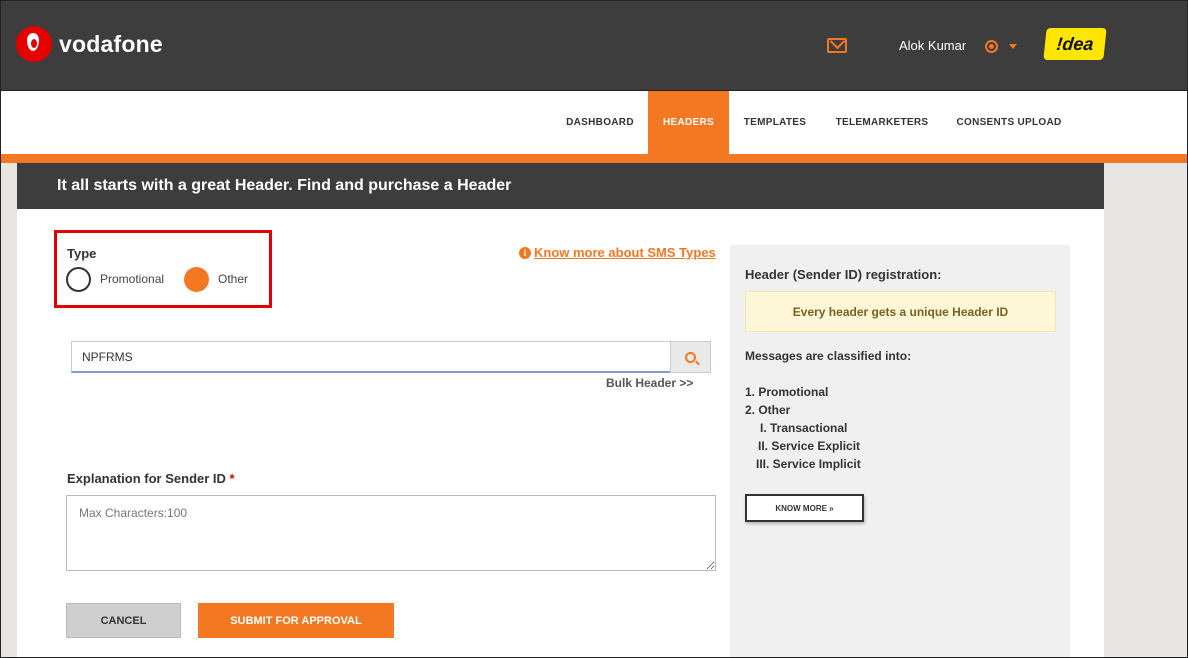 The width and height of the screenshot is (1188, 658). I want to click on panel-line-promotional: 1. Promotional, so click(787, 392).